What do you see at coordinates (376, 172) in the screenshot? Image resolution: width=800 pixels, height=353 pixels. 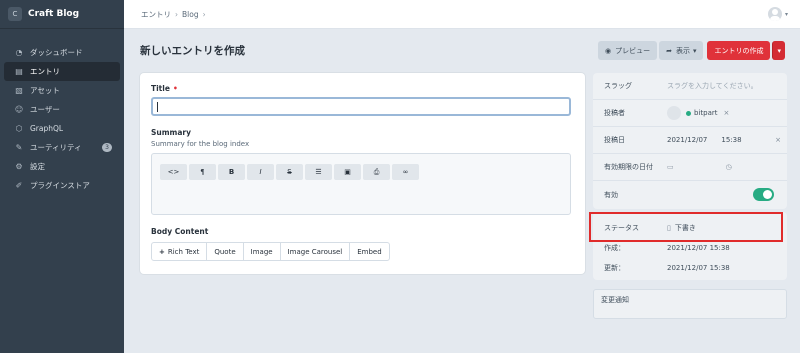 I see `embed-icon: ⎙` at bounding box center [376, 172].